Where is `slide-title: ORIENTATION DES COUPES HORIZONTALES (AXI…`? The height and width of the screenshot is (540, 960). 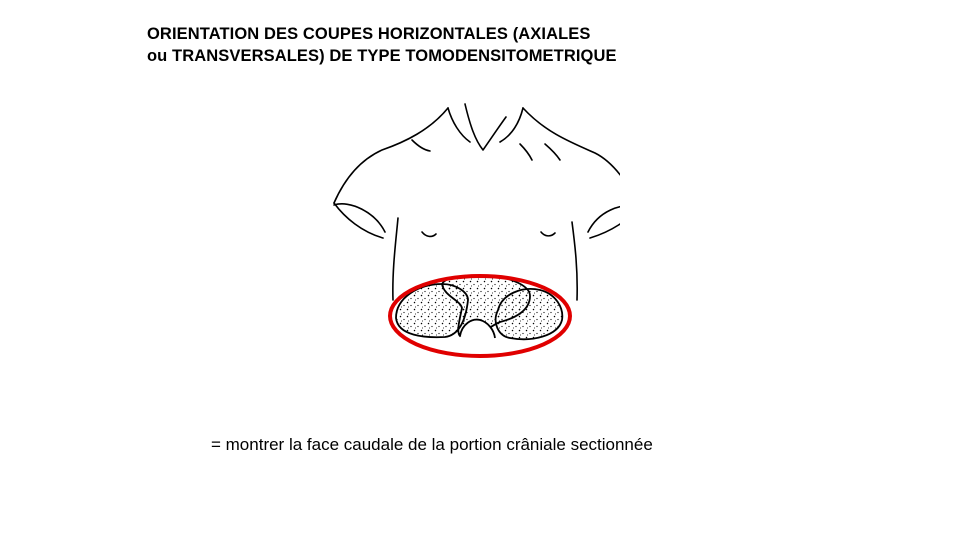
slide-title: ORIENTATION DES COUPES HORIZONTALES (AXI… is located at coordinates (382, 45).